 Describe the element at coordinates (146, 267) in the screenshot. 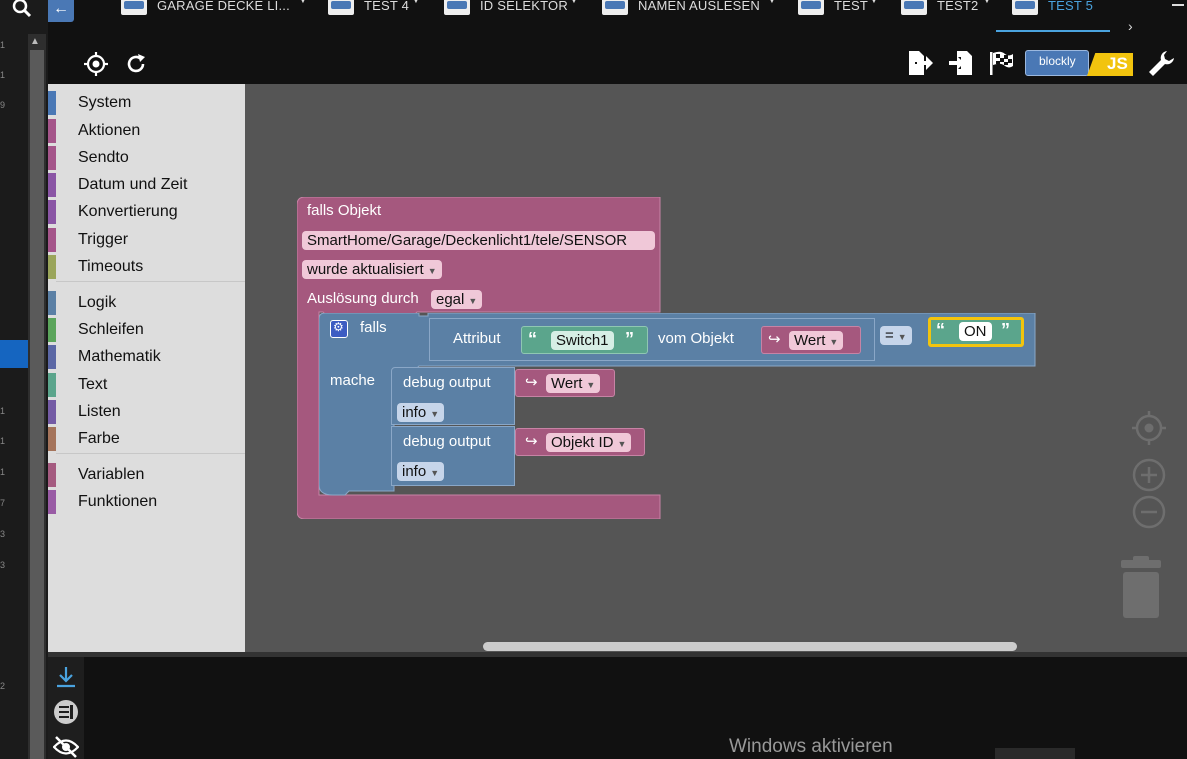

I see `toolbox-category-timeouts: Timeouts` at that location.